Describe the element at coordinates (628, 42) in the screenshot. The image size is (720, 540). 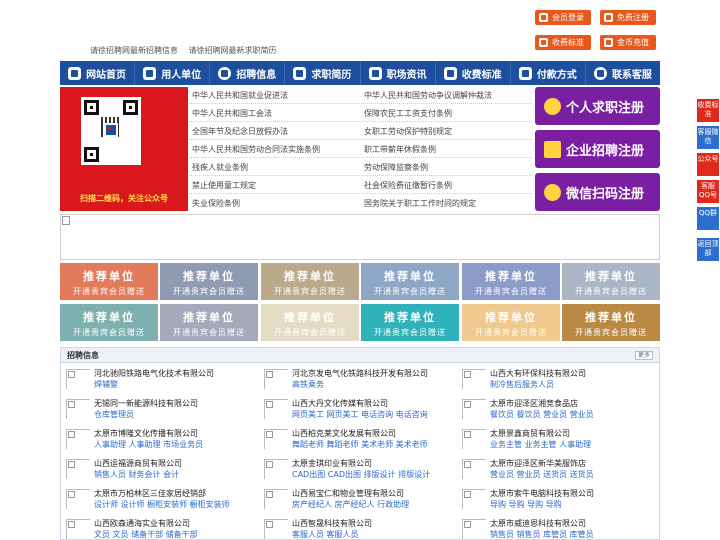
I see `recharge-button: 金币充值` at that location.